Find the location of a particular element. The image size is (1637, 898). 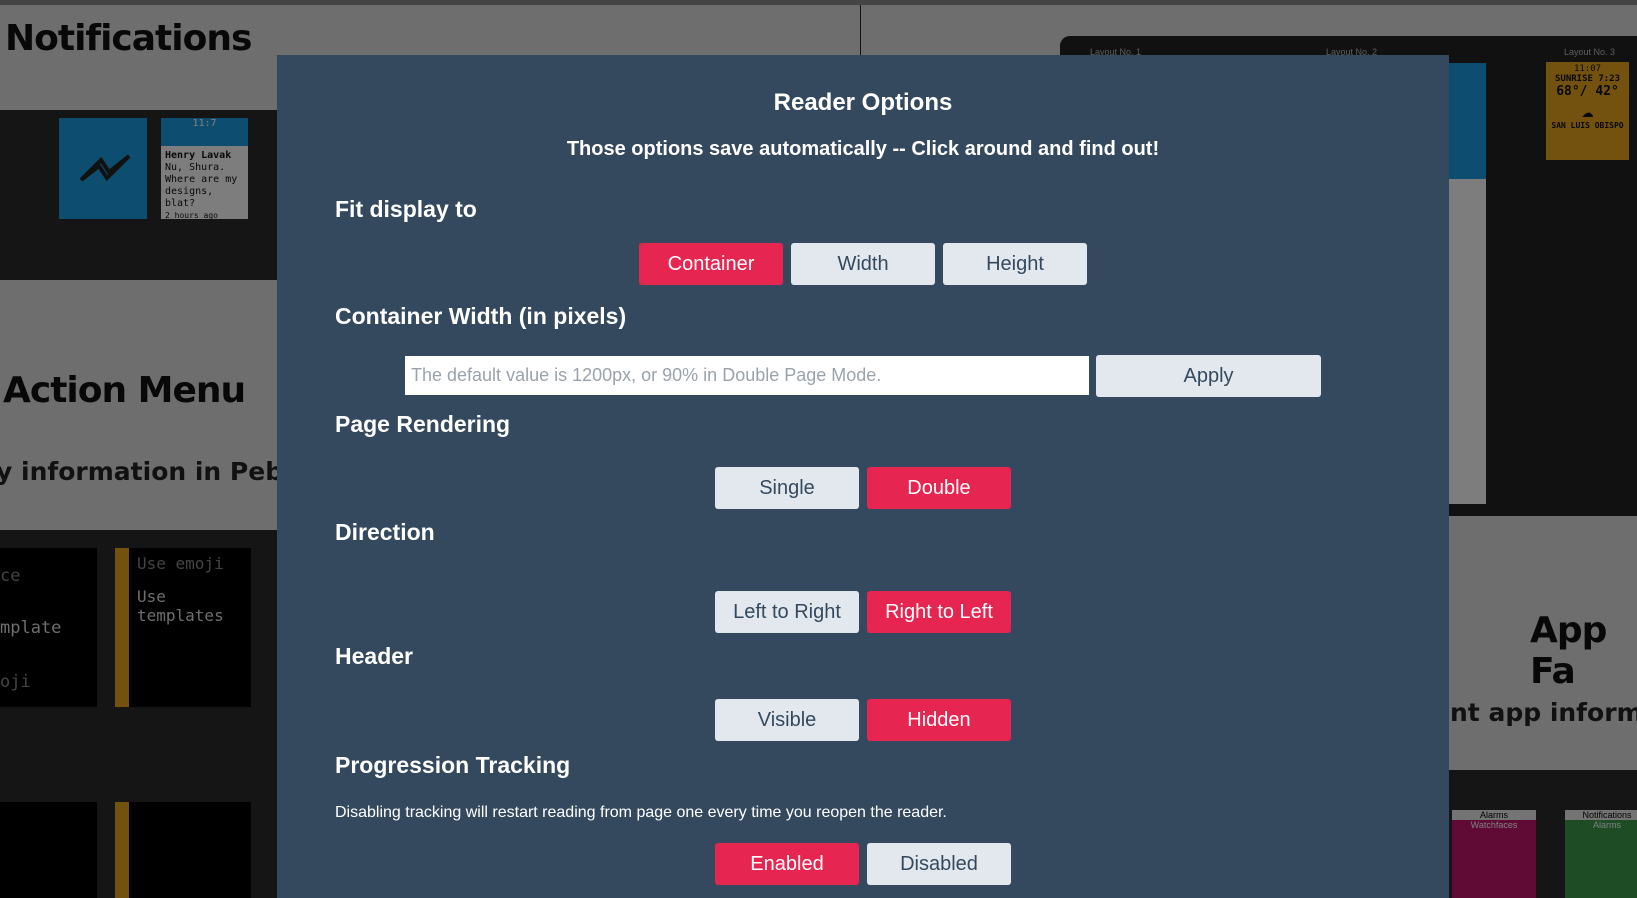

header-options: Visible Hidden is located at coordinates (863, 720).